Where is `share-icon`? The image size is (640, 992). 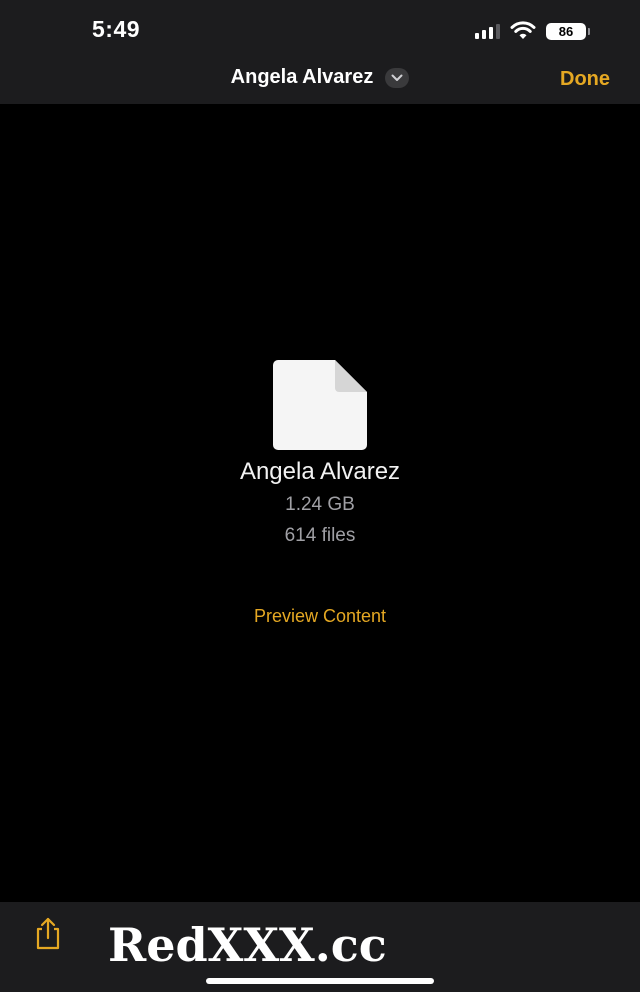
share-icon is located at coordinates (48, 934).